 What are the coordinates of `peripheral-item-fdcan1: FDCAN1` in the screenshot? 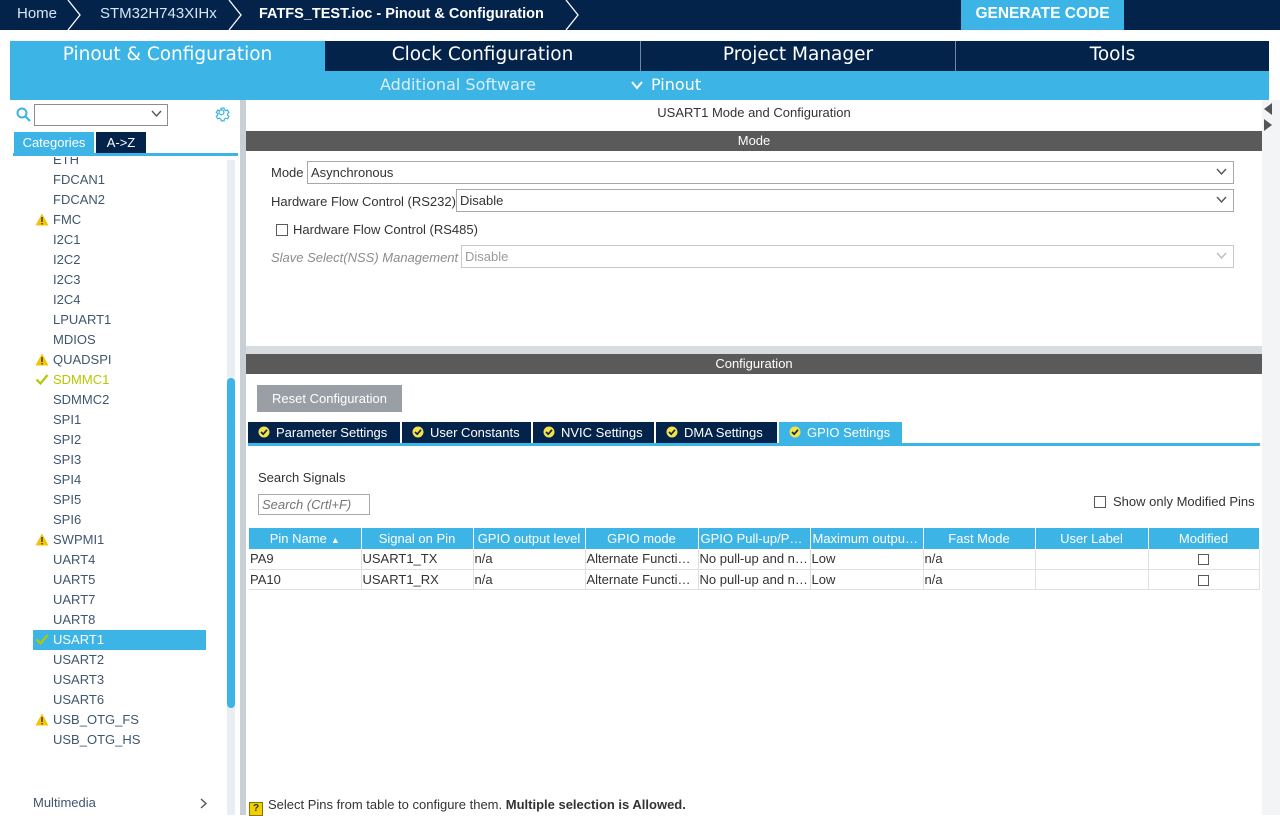 It's located at (119, 180).